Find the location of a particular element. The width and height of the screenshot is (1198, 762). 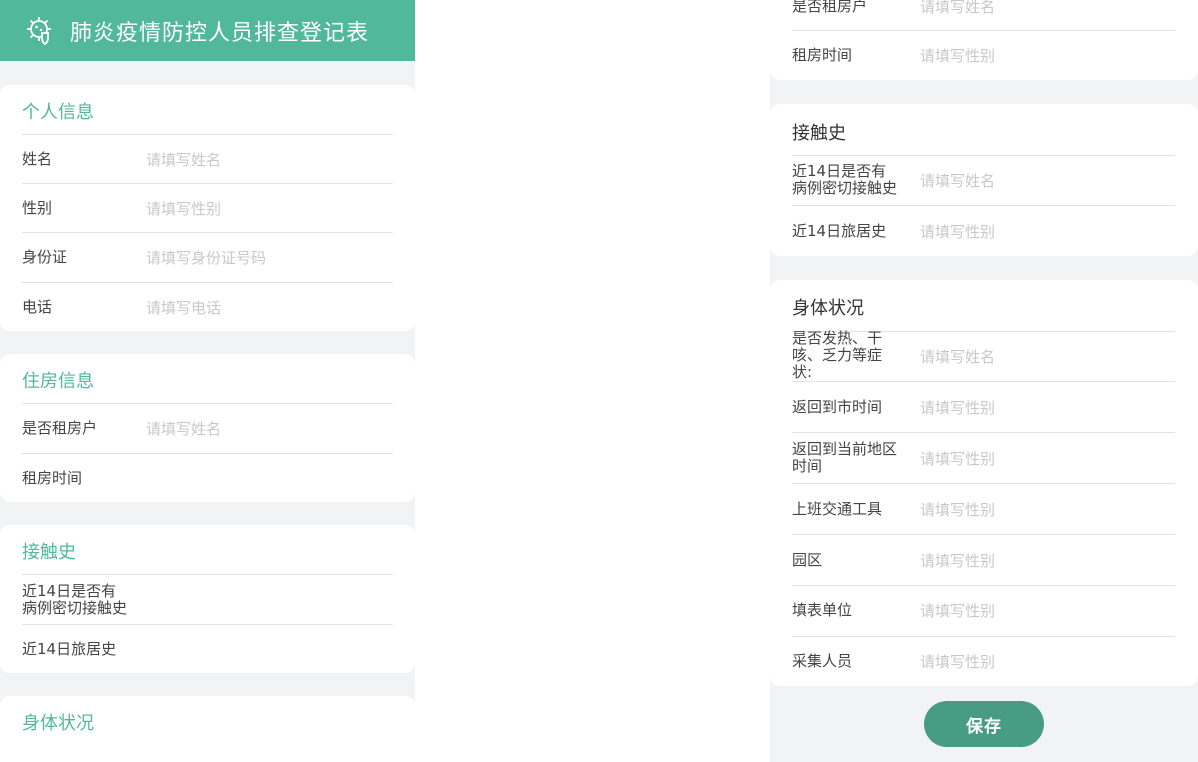

travel-history-input: 请填写性别 is located at coordinates (957, 231).